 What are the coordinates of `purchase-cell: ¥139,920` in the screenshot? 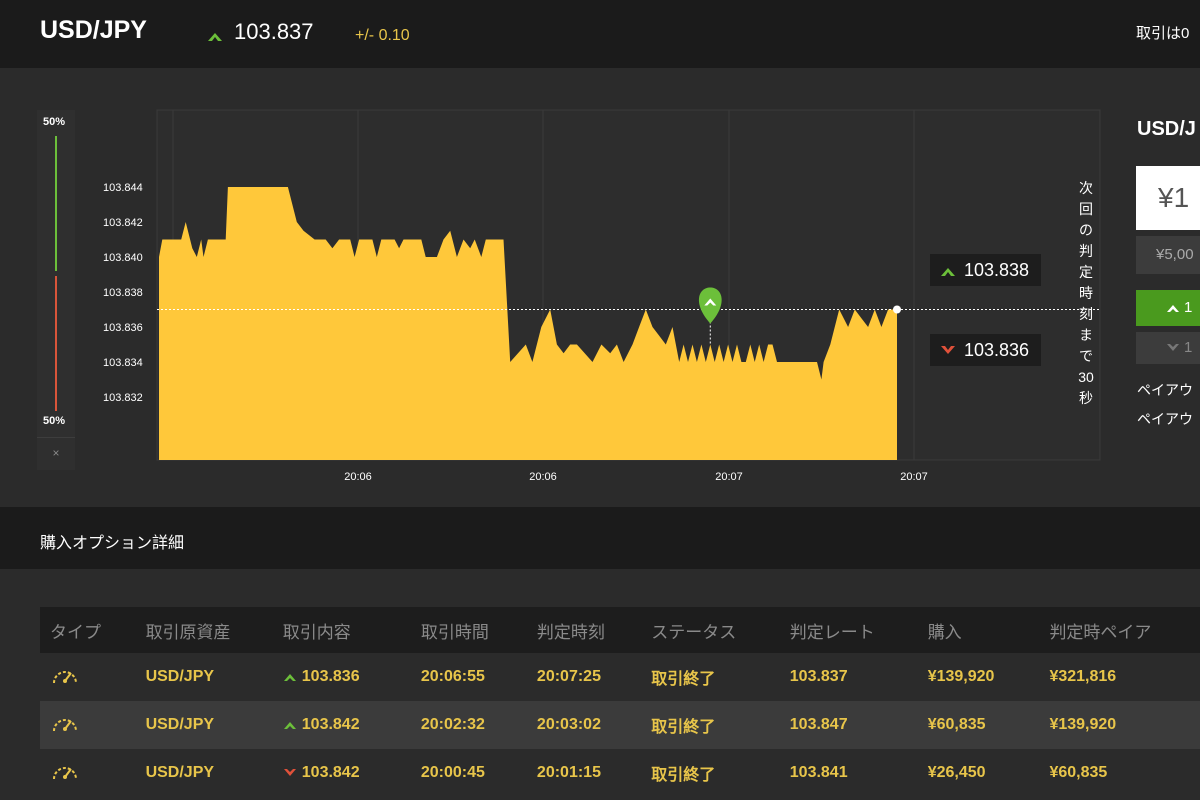 It's located at (988, 677).